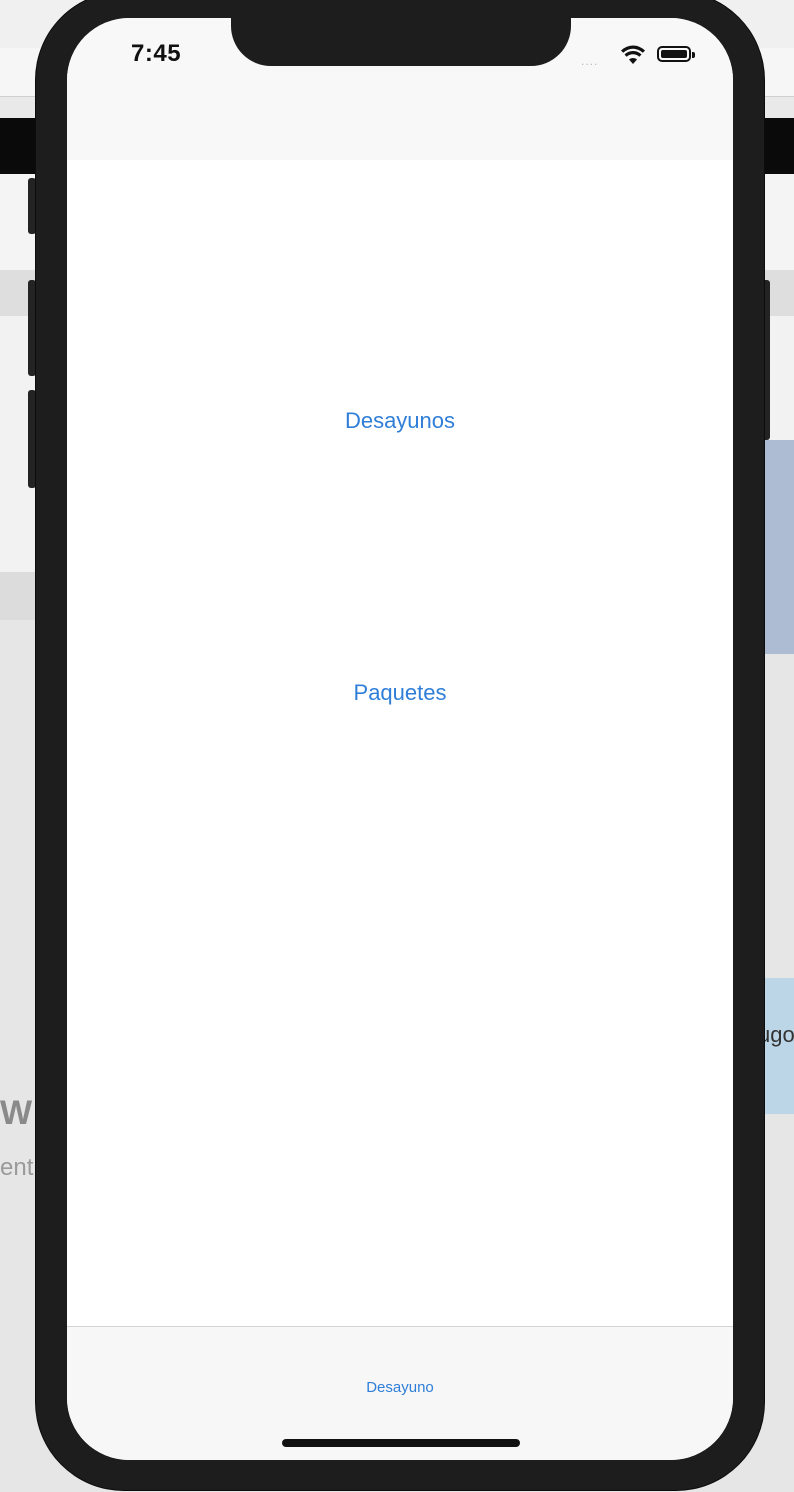  Describe the element at coordinates (16, 1113) in the screenshot. I see `background-heading-fragment: W` at that location.